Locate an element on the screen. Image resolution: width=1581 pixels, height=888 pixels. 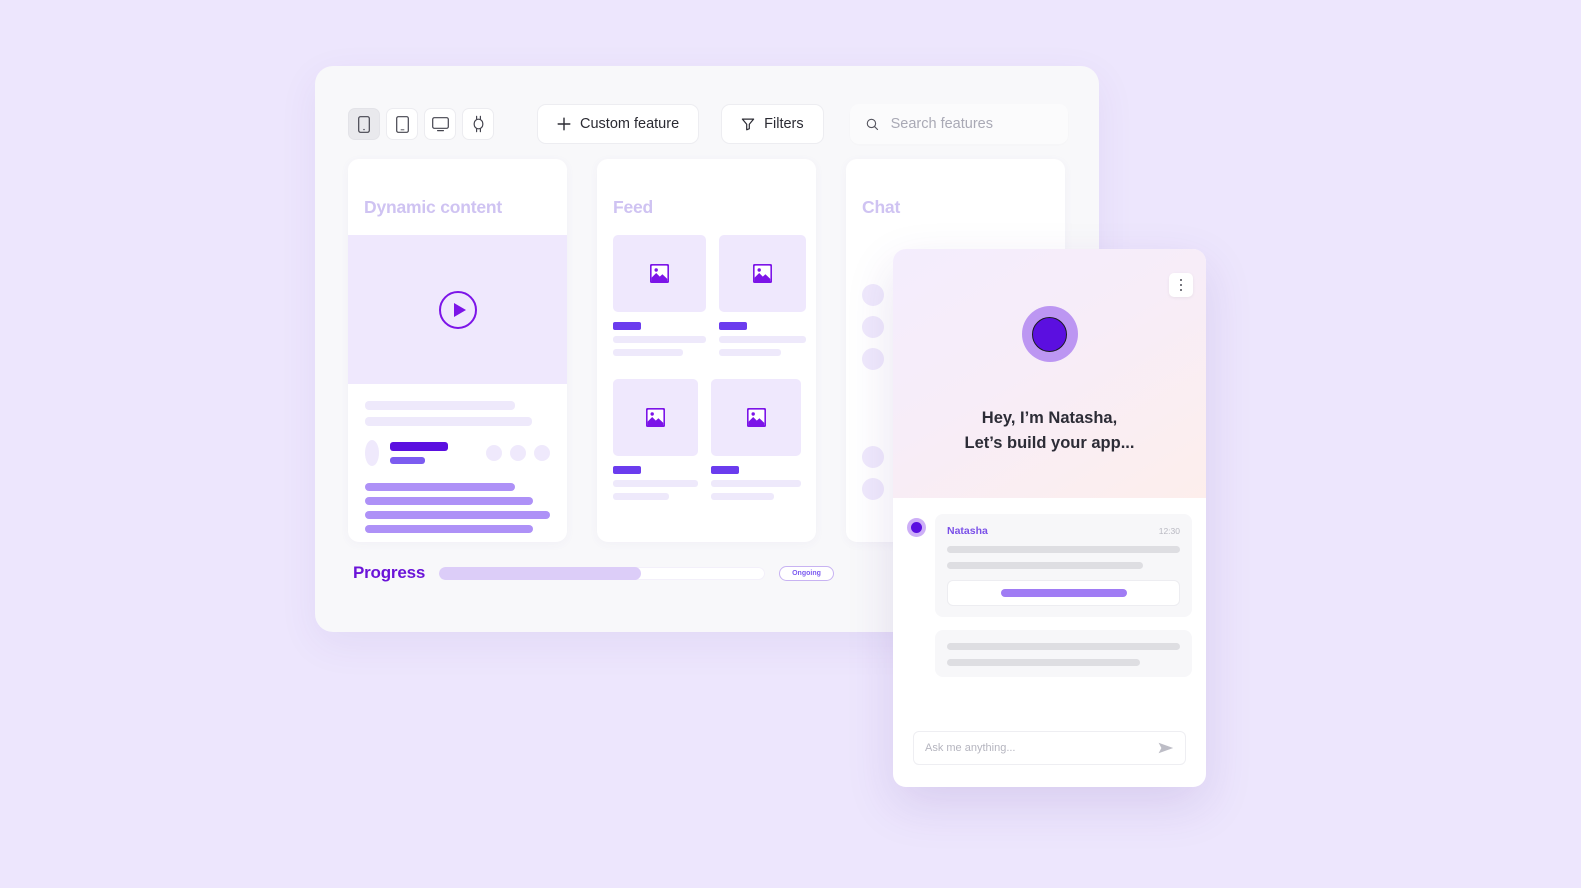
device-button-phone is located at coordinates (364, 124).